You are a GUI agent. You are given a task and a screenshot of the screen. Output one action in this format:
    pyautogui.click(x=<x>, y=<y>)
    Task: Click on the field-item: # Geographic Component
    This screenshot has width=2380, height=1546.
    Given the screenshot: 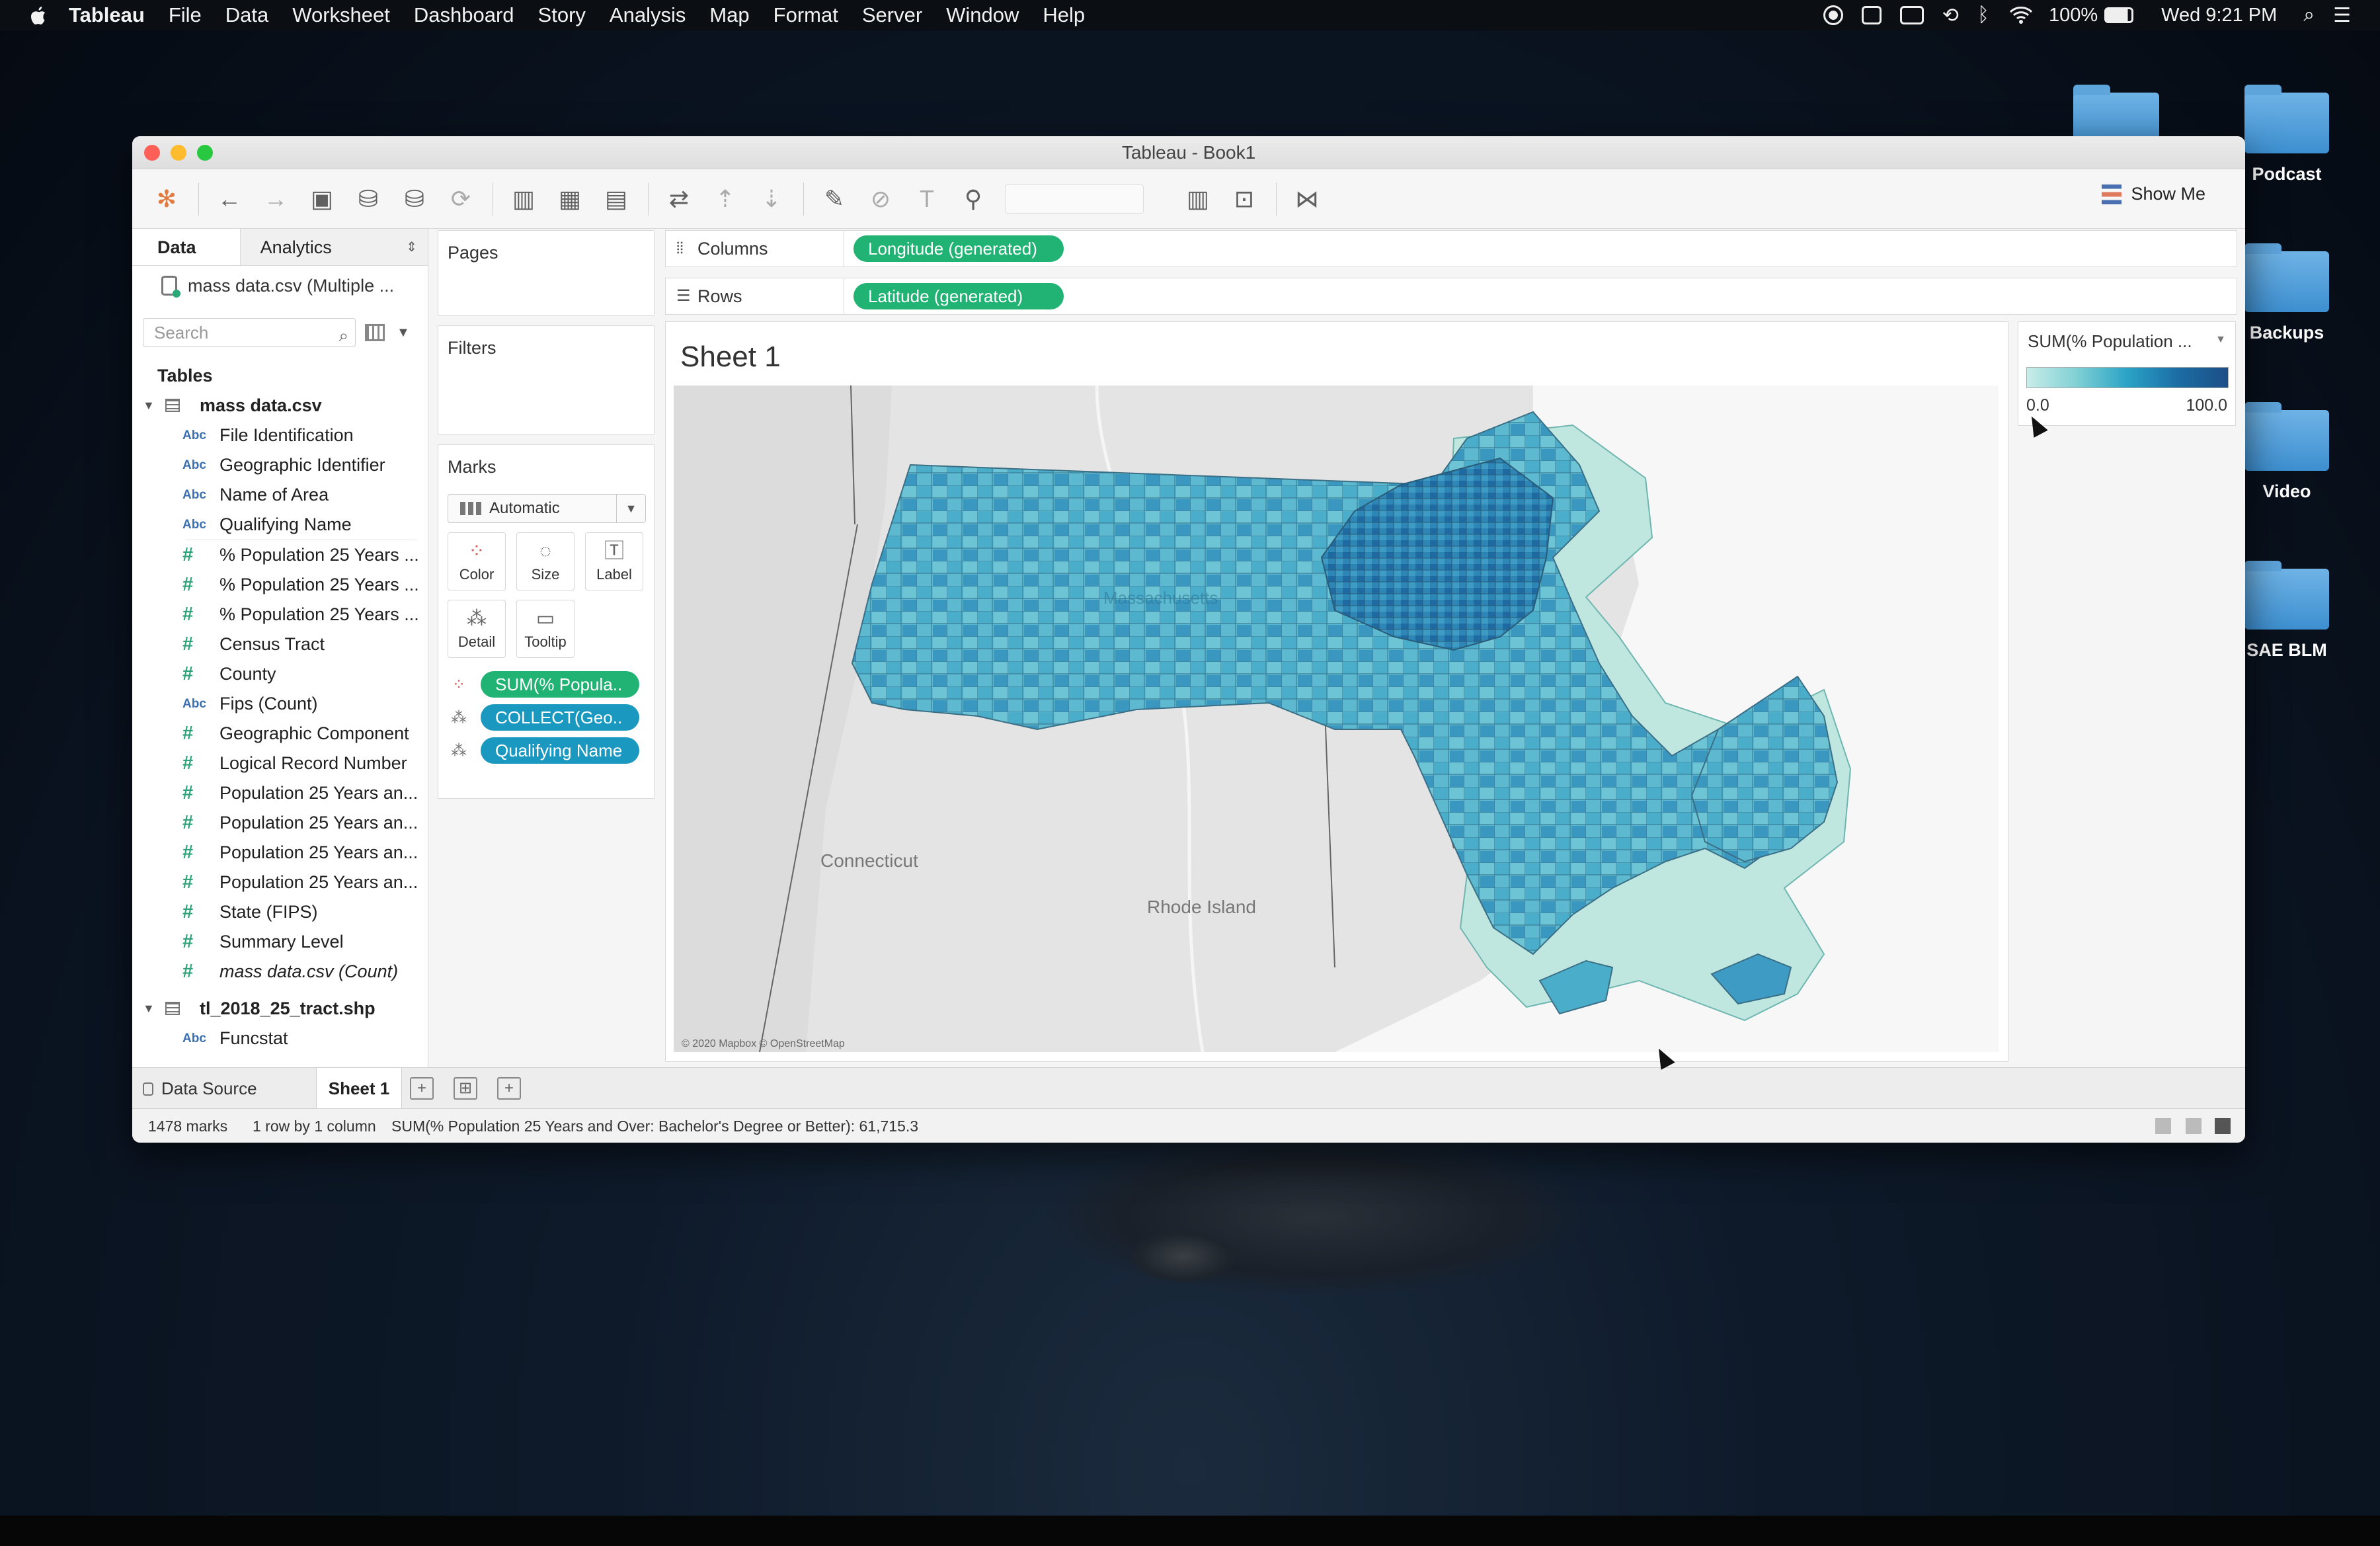 What is the action you would take?
    pyautogui.click(x=280, y=734)
    